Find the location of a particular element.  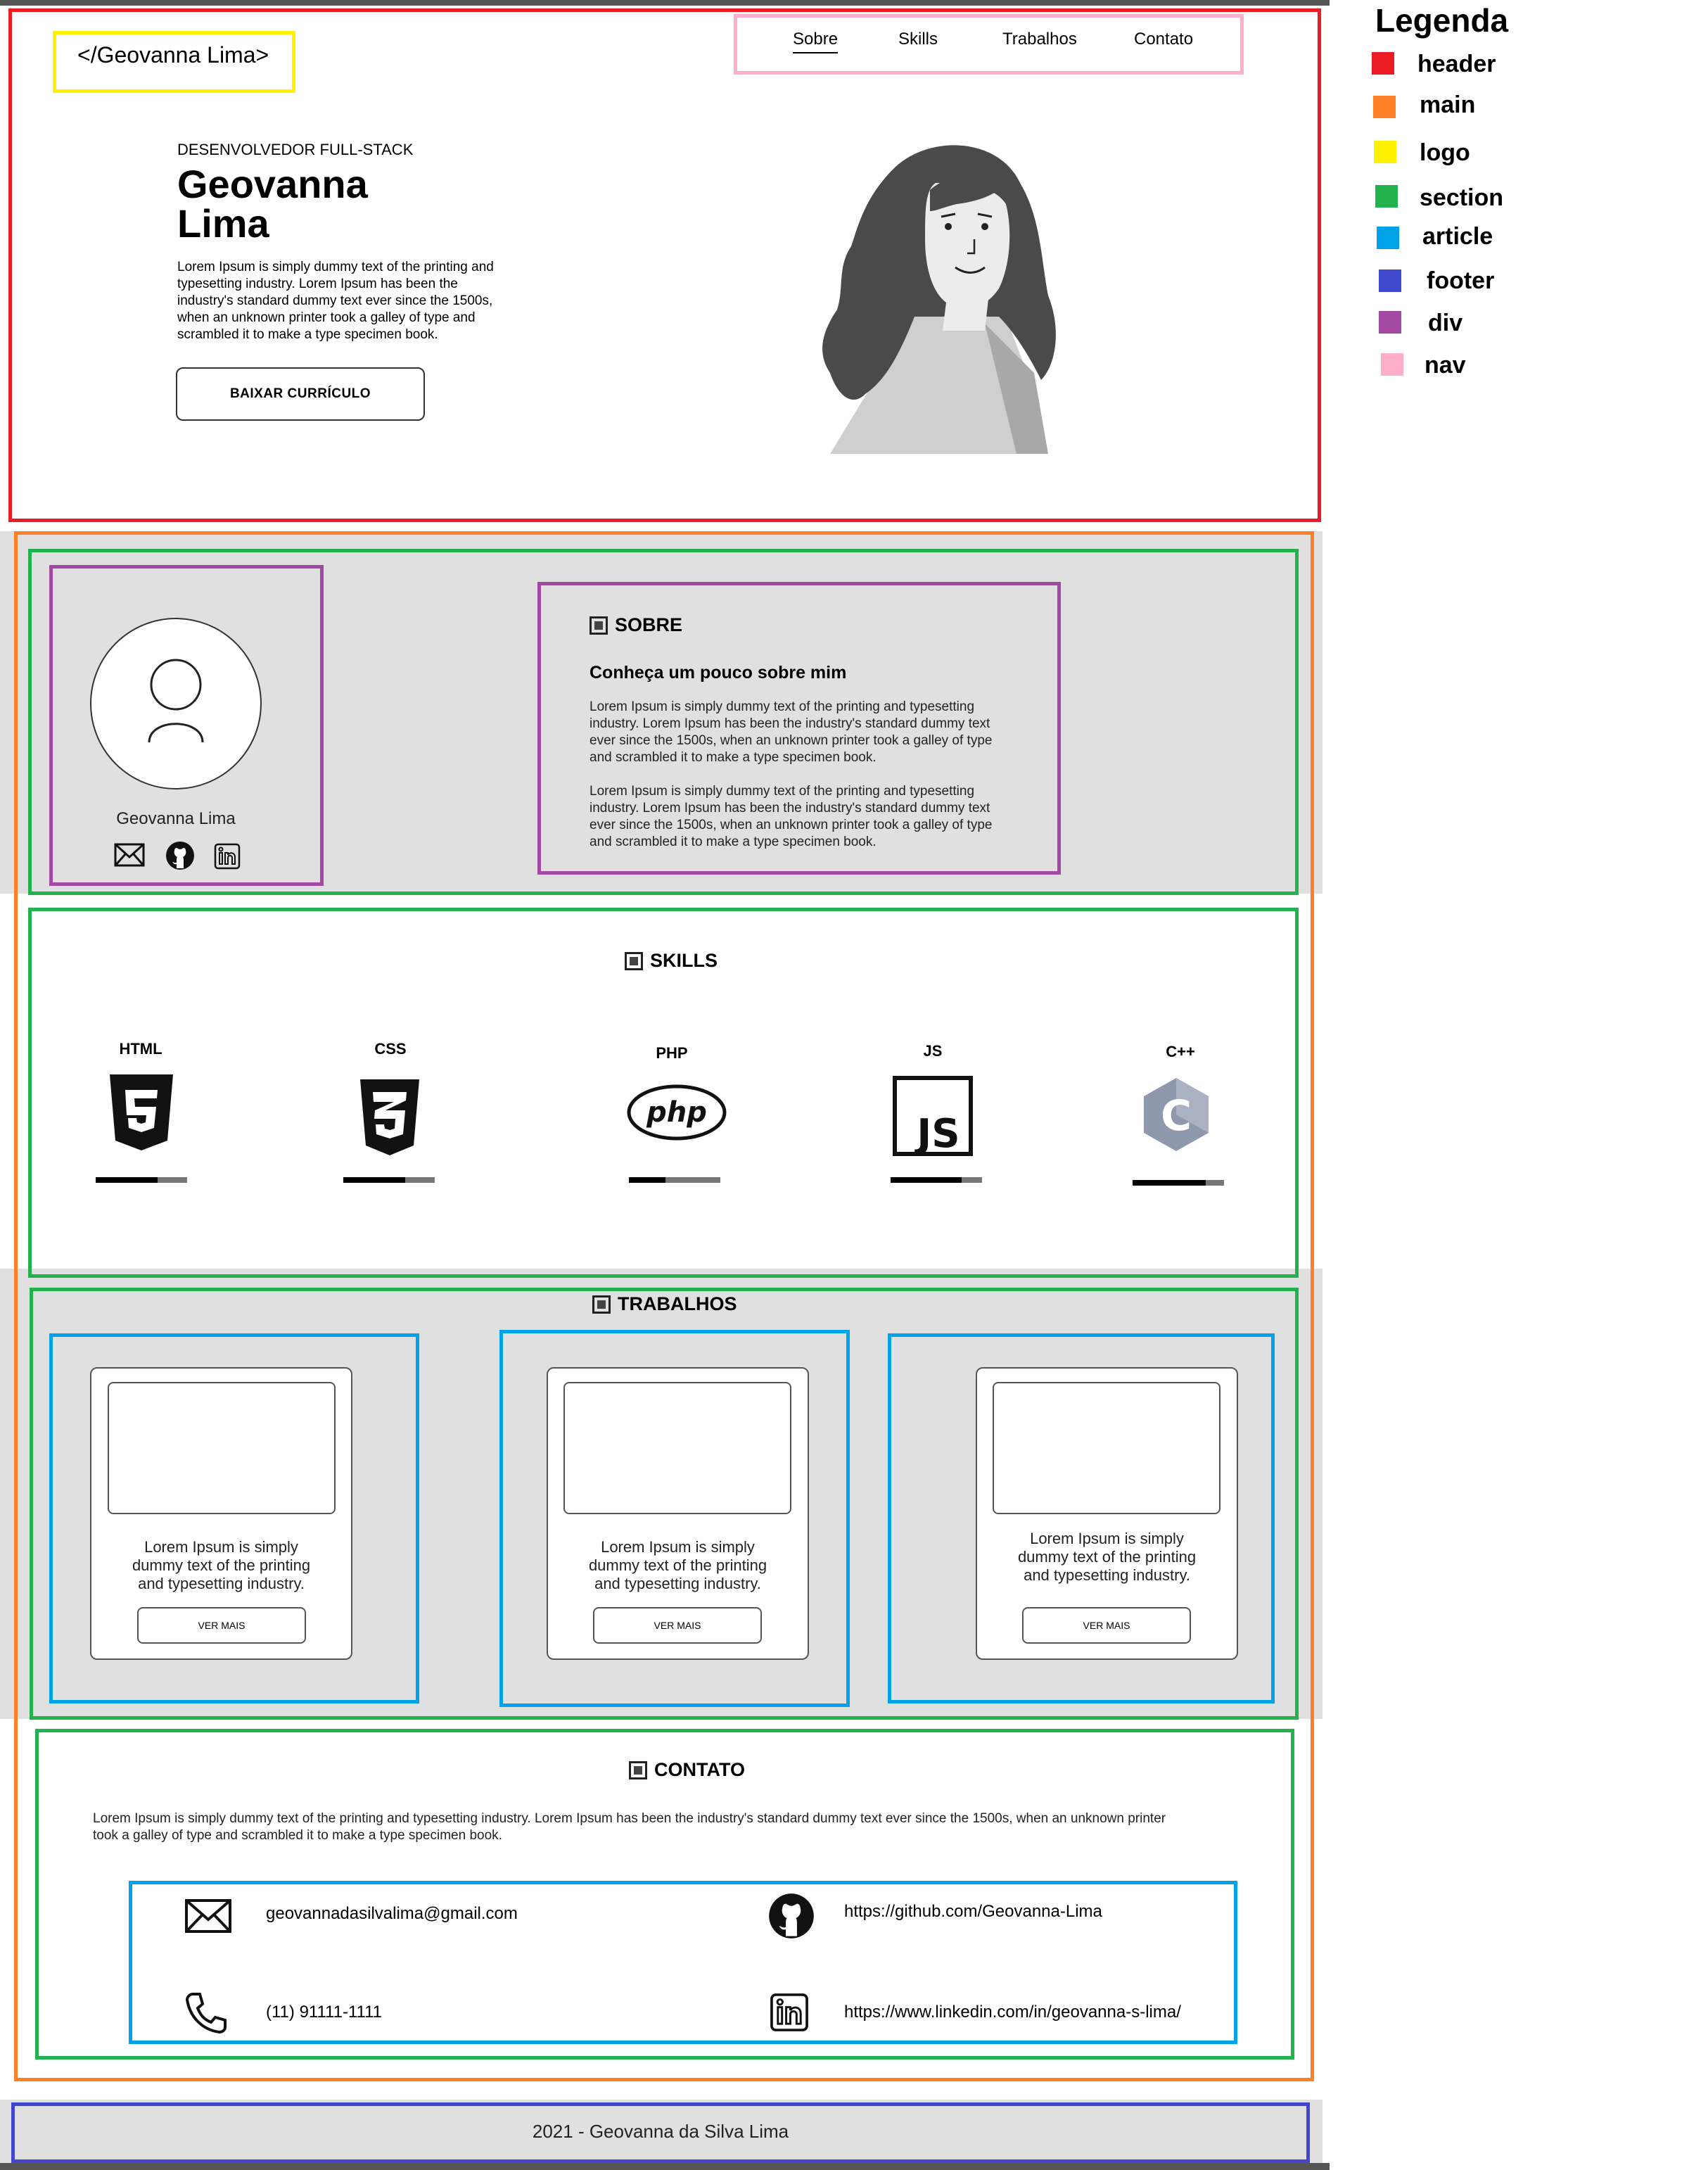

legend-title: Legenda is located at coordinates (1442, 21).